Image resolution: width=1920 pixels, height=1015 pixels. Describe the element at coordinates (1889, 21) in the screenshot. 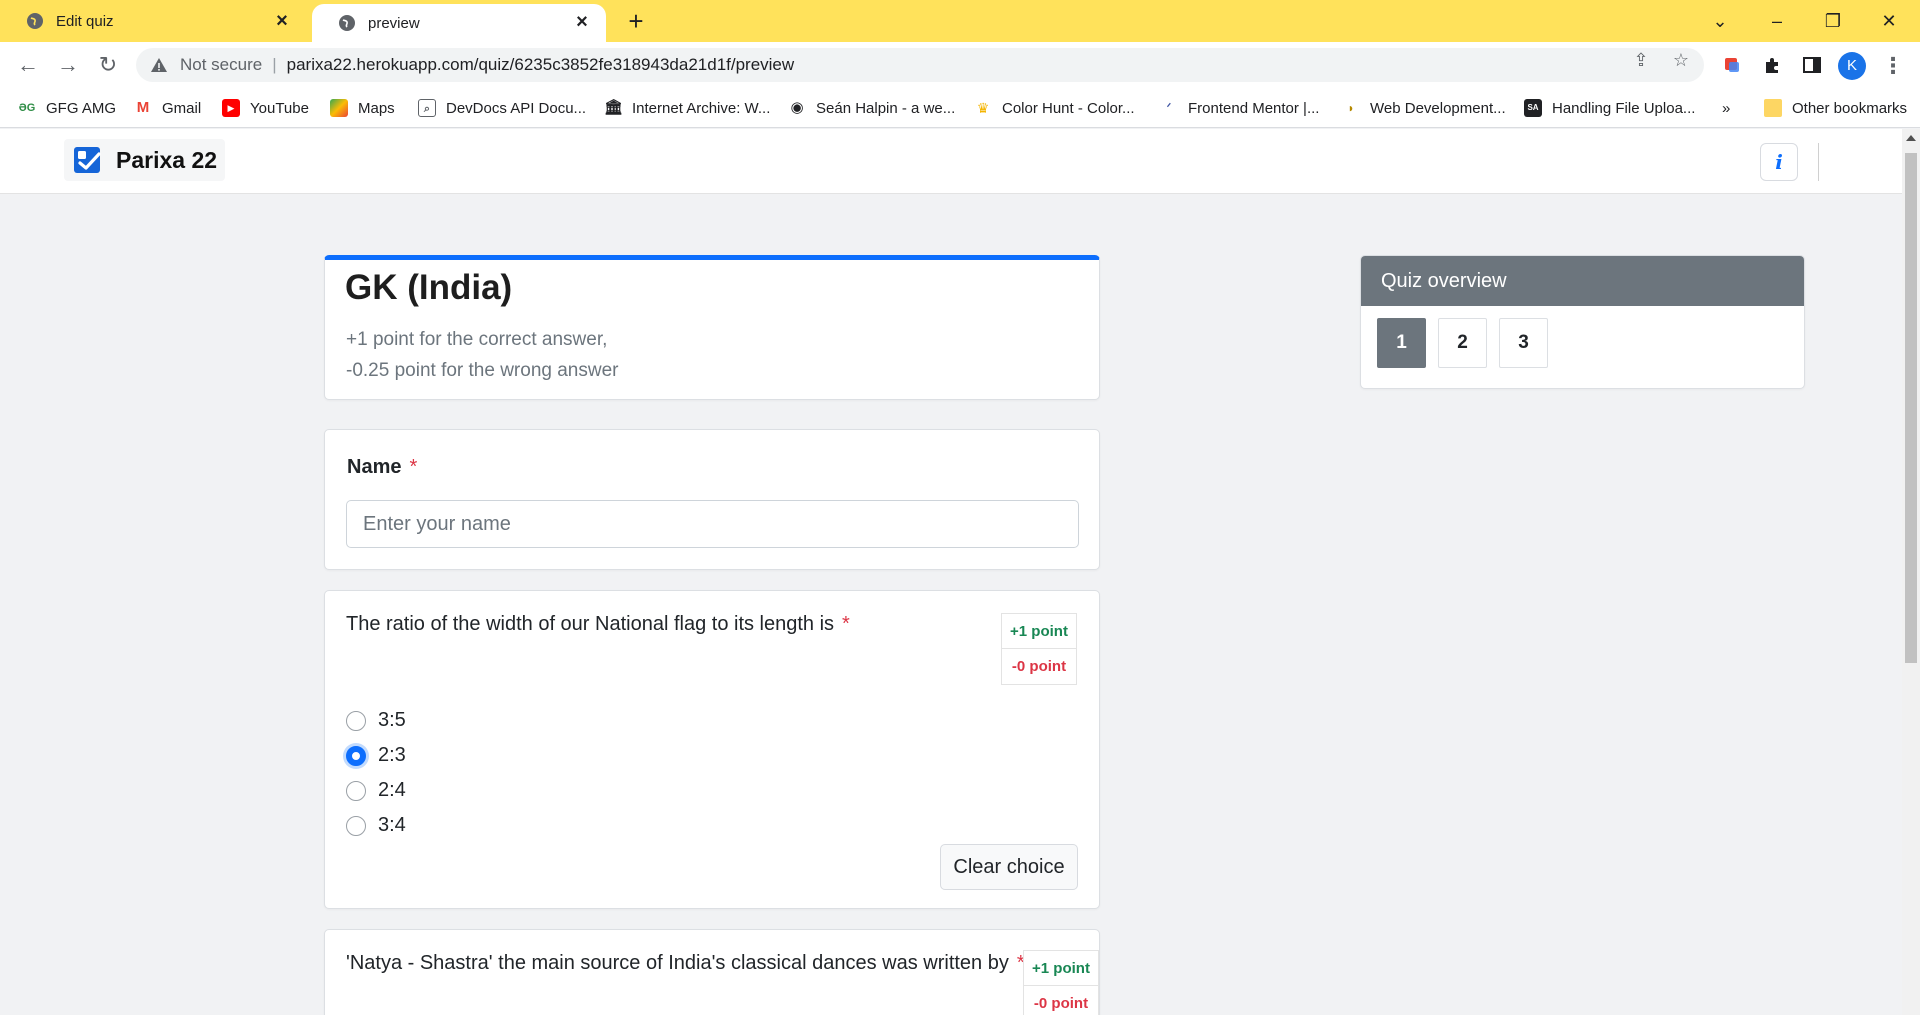

I see `close-window-button: ✕` at that location.